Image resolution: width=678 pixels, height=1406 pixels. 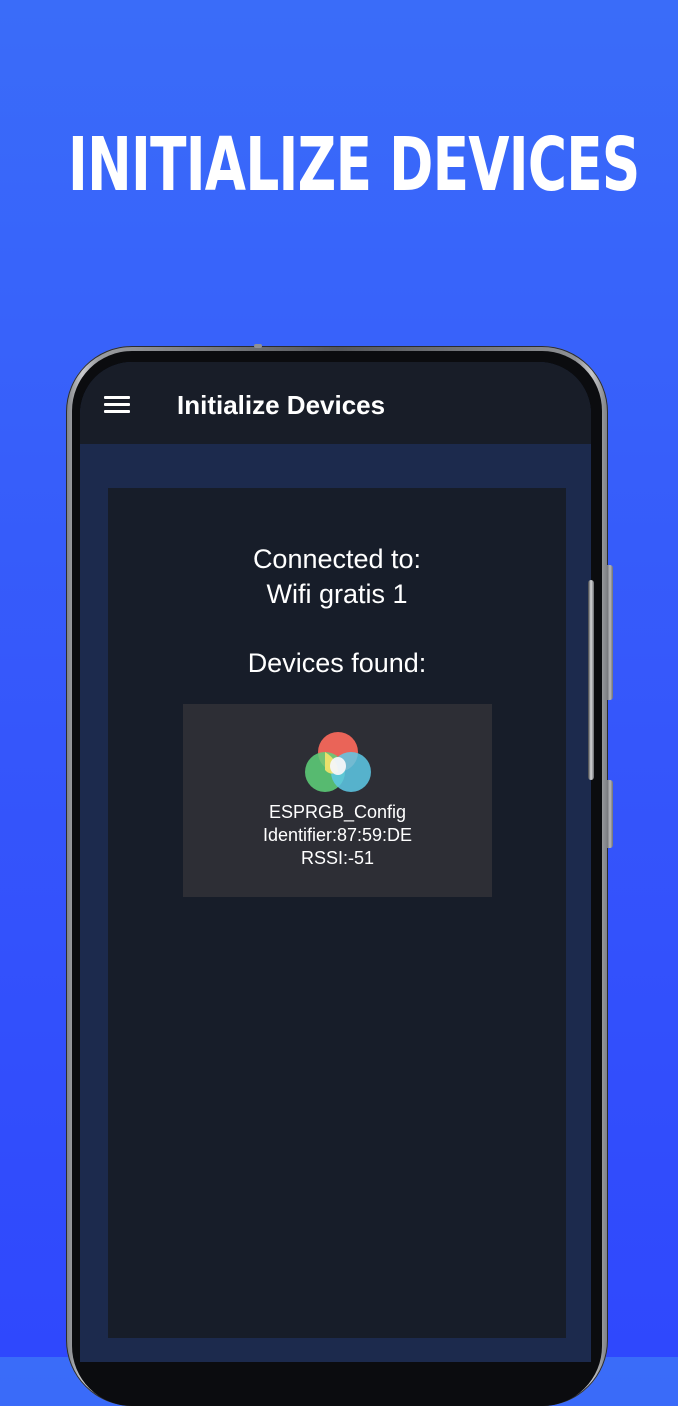 What do you see at coordinates (337, 812) in the screenshot?
I see `device-name: ESPRGB_Config` at bounding box center [337, 812].